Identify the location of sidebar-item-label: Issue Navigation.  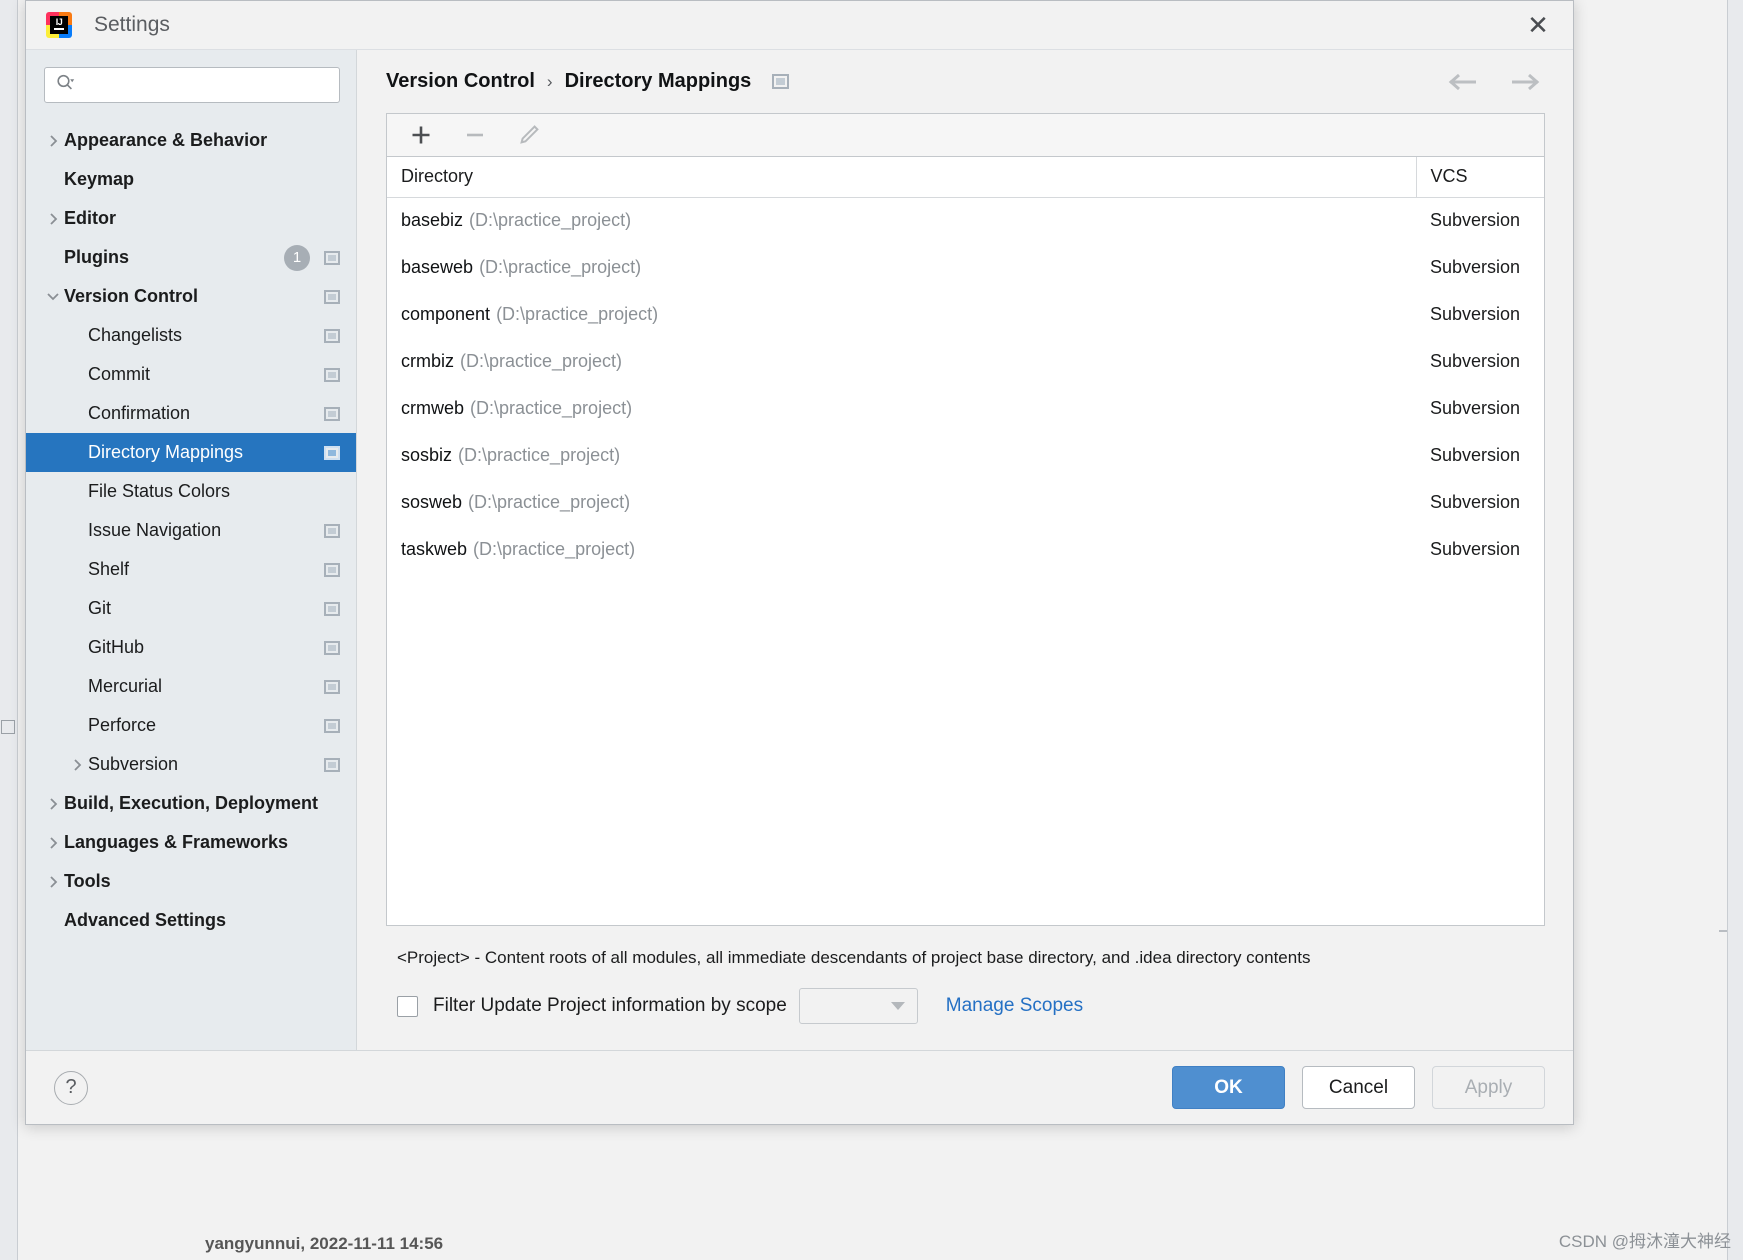
(155, 530).